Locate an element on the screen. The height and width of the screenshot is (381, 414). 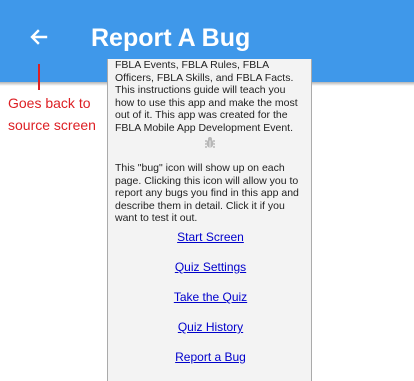
back-button is located at coordinates (39, 39).